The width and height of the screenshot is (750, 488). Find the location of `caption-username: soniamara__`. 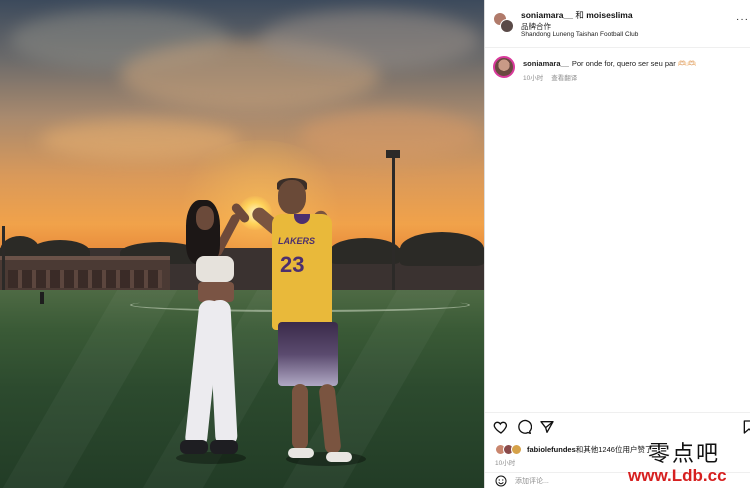

caption-username: soniamara__ is located at coordinates (546, 63).